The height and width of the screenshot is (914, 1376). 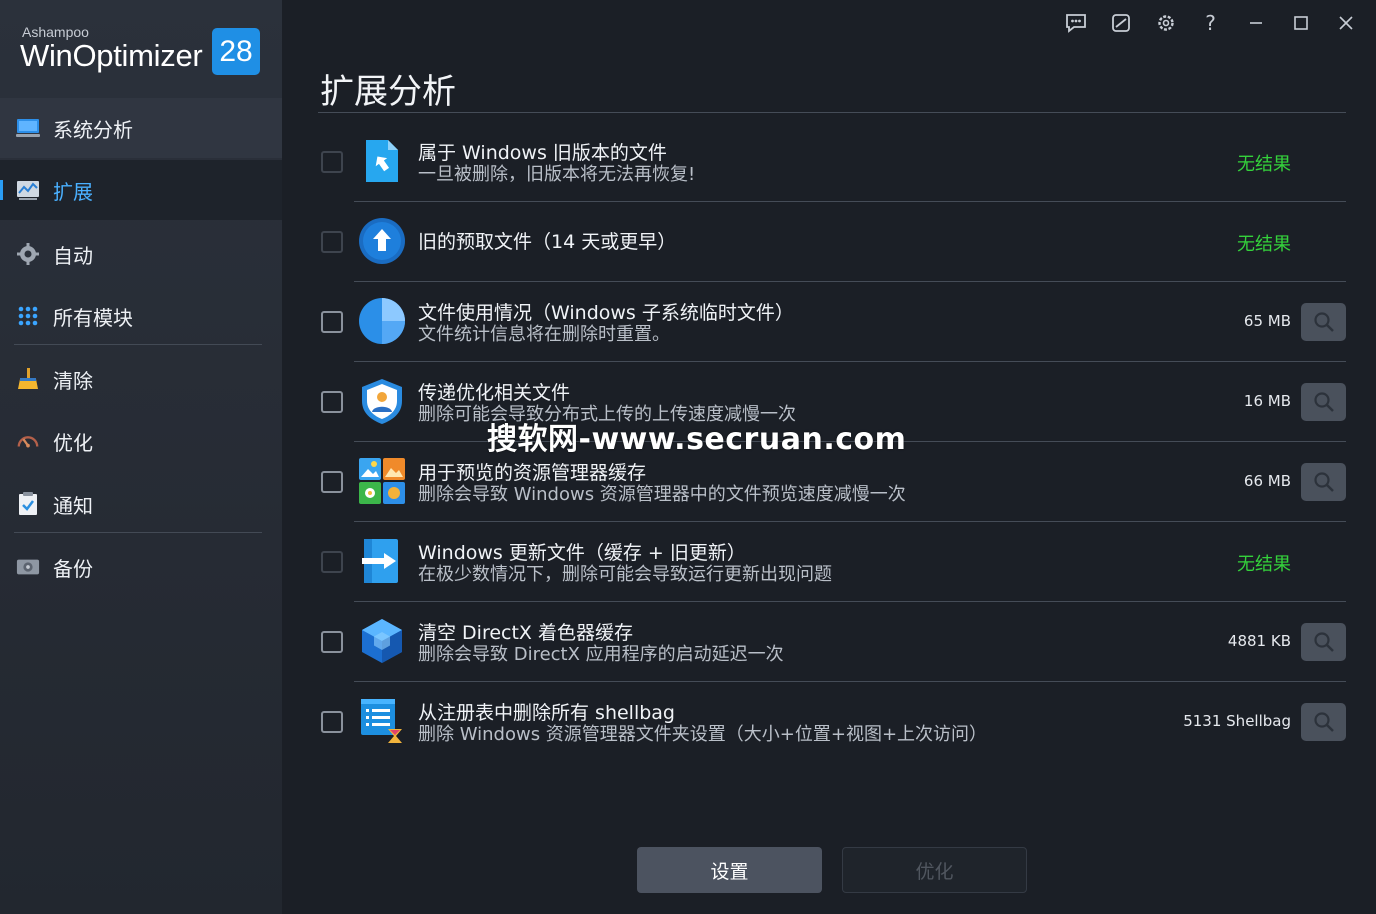 I want to click on help-icon: ?, so click(x=1210, y=23).